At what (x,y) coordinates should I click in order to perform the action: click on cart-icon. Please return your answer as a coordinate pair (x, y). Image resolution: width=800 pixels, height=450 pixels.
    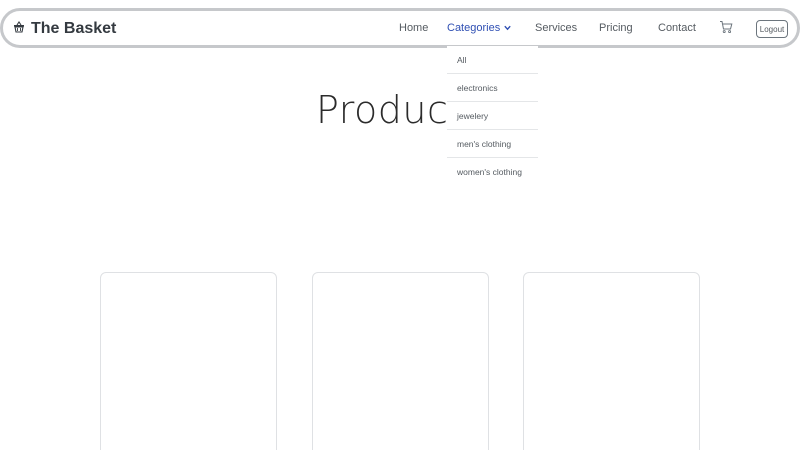
    Looking at the image, I should click on (728, 29).